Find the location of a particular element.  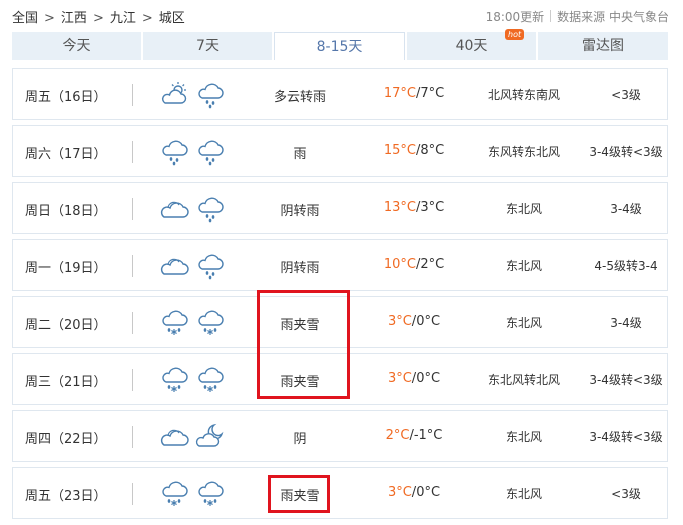

temperature-range: 17°C/7°C is located at coordinates (414, 93).